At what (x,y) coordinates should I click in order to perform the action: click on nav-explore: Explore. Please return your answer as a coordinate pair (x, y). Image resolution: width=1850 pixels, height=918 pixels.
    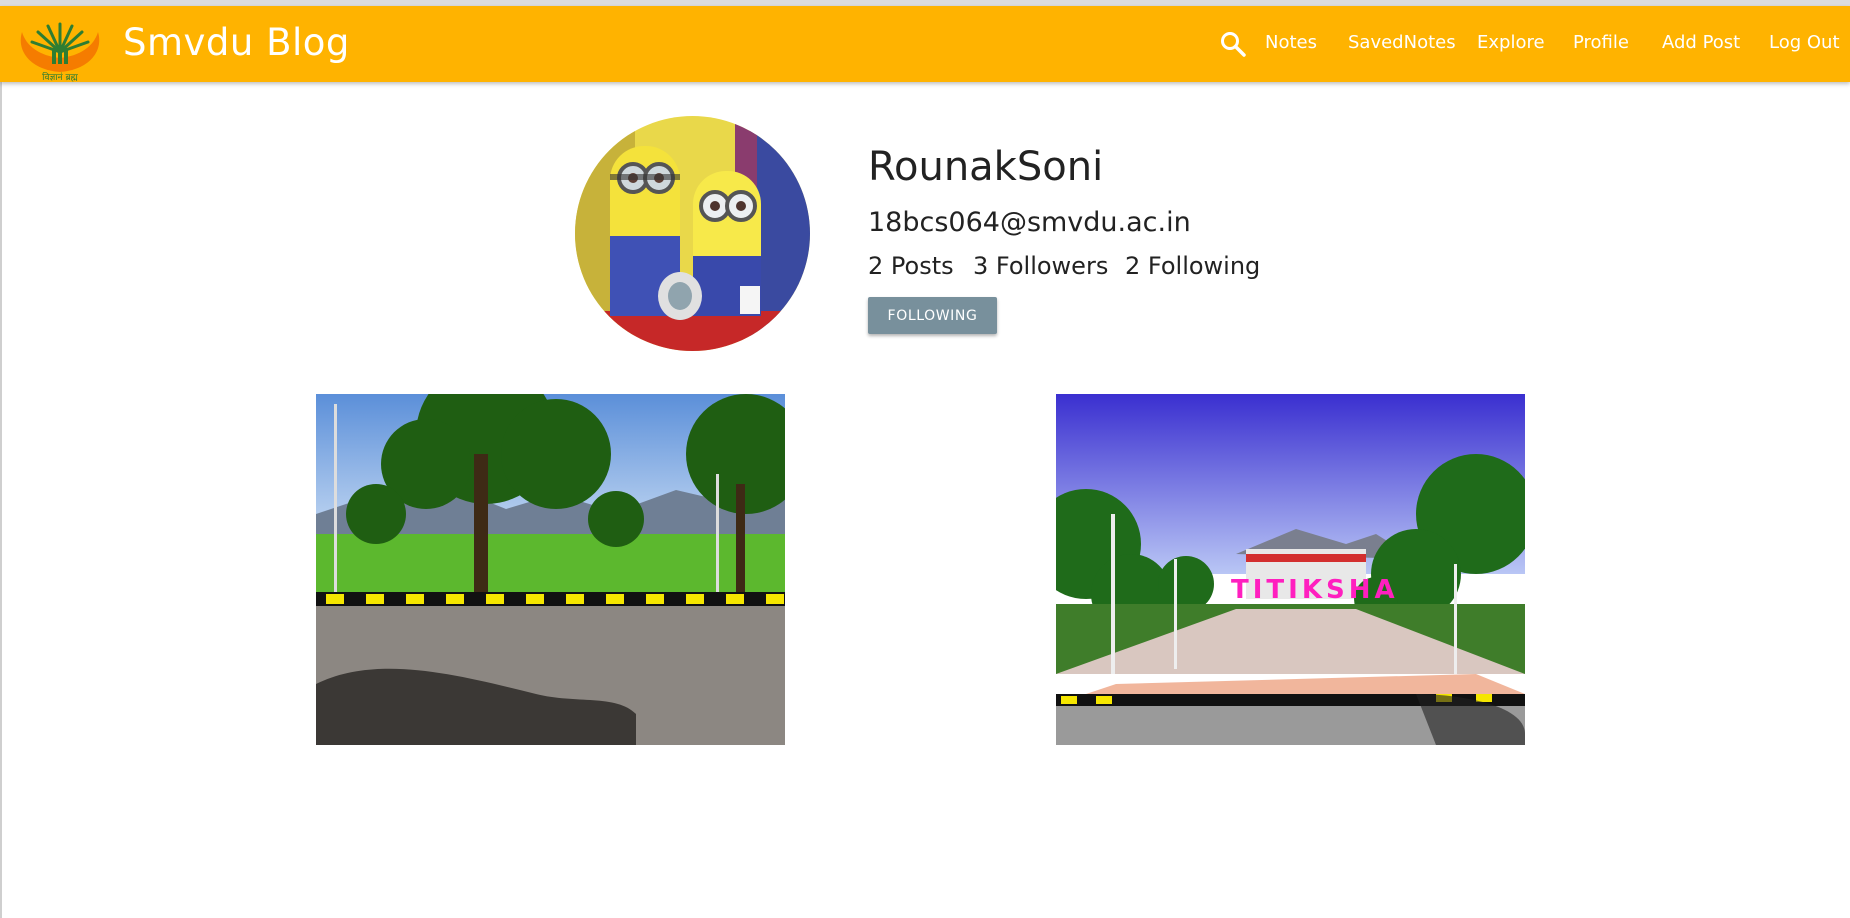
    Looking at the image, I should click on (1511, 43).